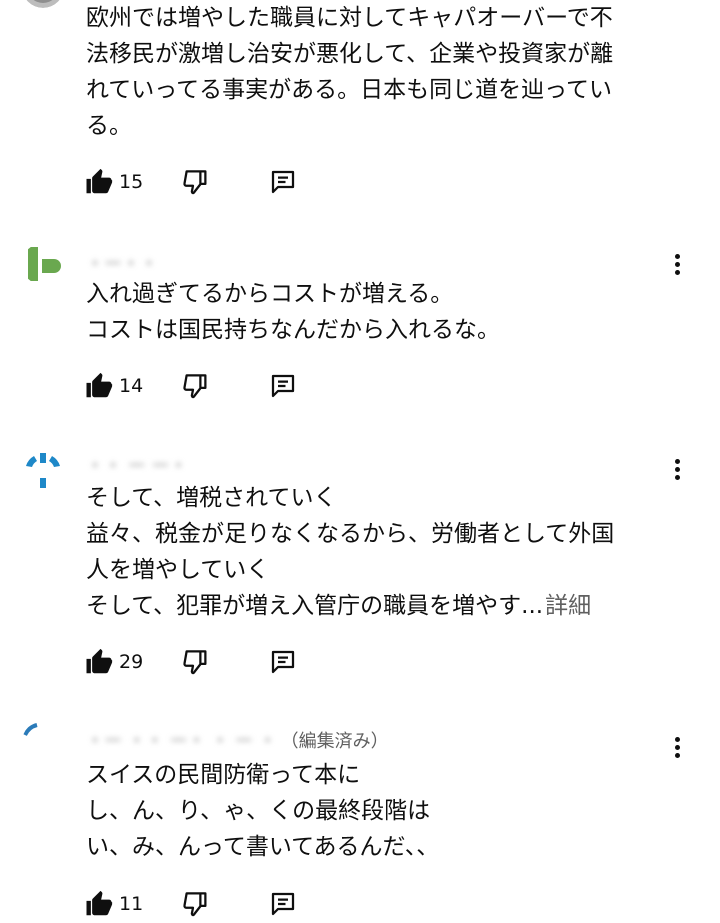  What do you see at coordinates (109, 126) in the screenshot?
I see `comment-line: る。` at bounding box center [109, 126].